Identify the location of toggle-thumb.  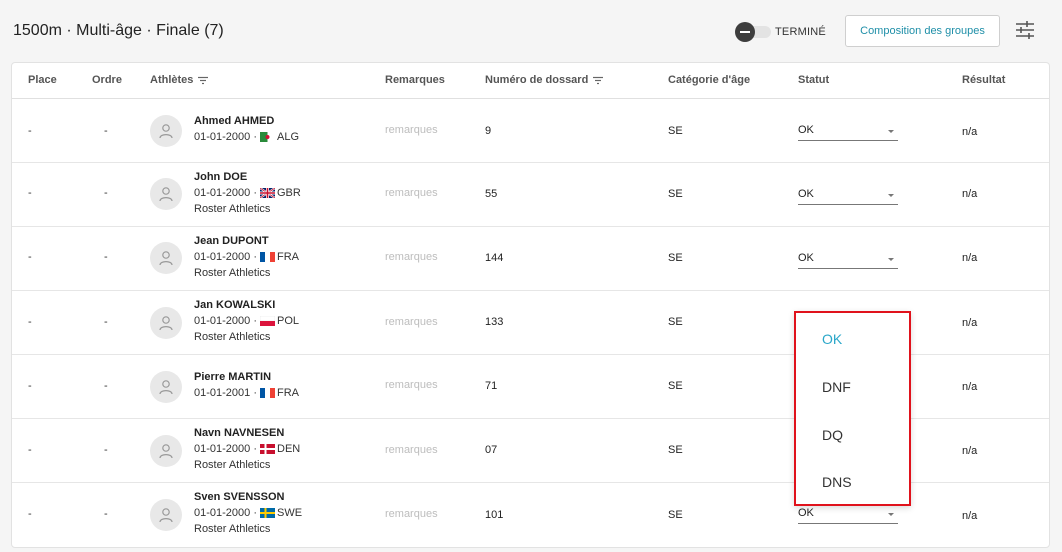
(745, 32).